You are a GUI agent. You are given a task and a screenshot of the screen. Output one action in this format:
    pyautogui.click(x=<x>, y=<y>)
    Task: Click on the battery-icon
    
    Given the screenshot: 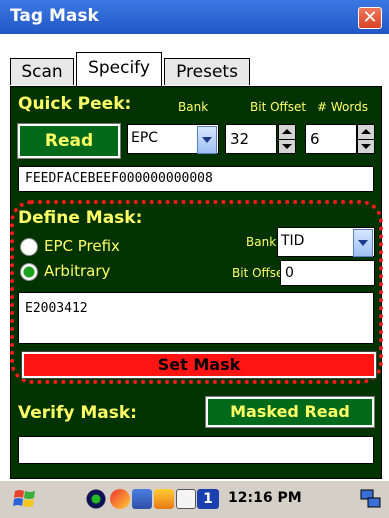 What is the action you would take?
    pyautogui.click(x=164, y=499)
    